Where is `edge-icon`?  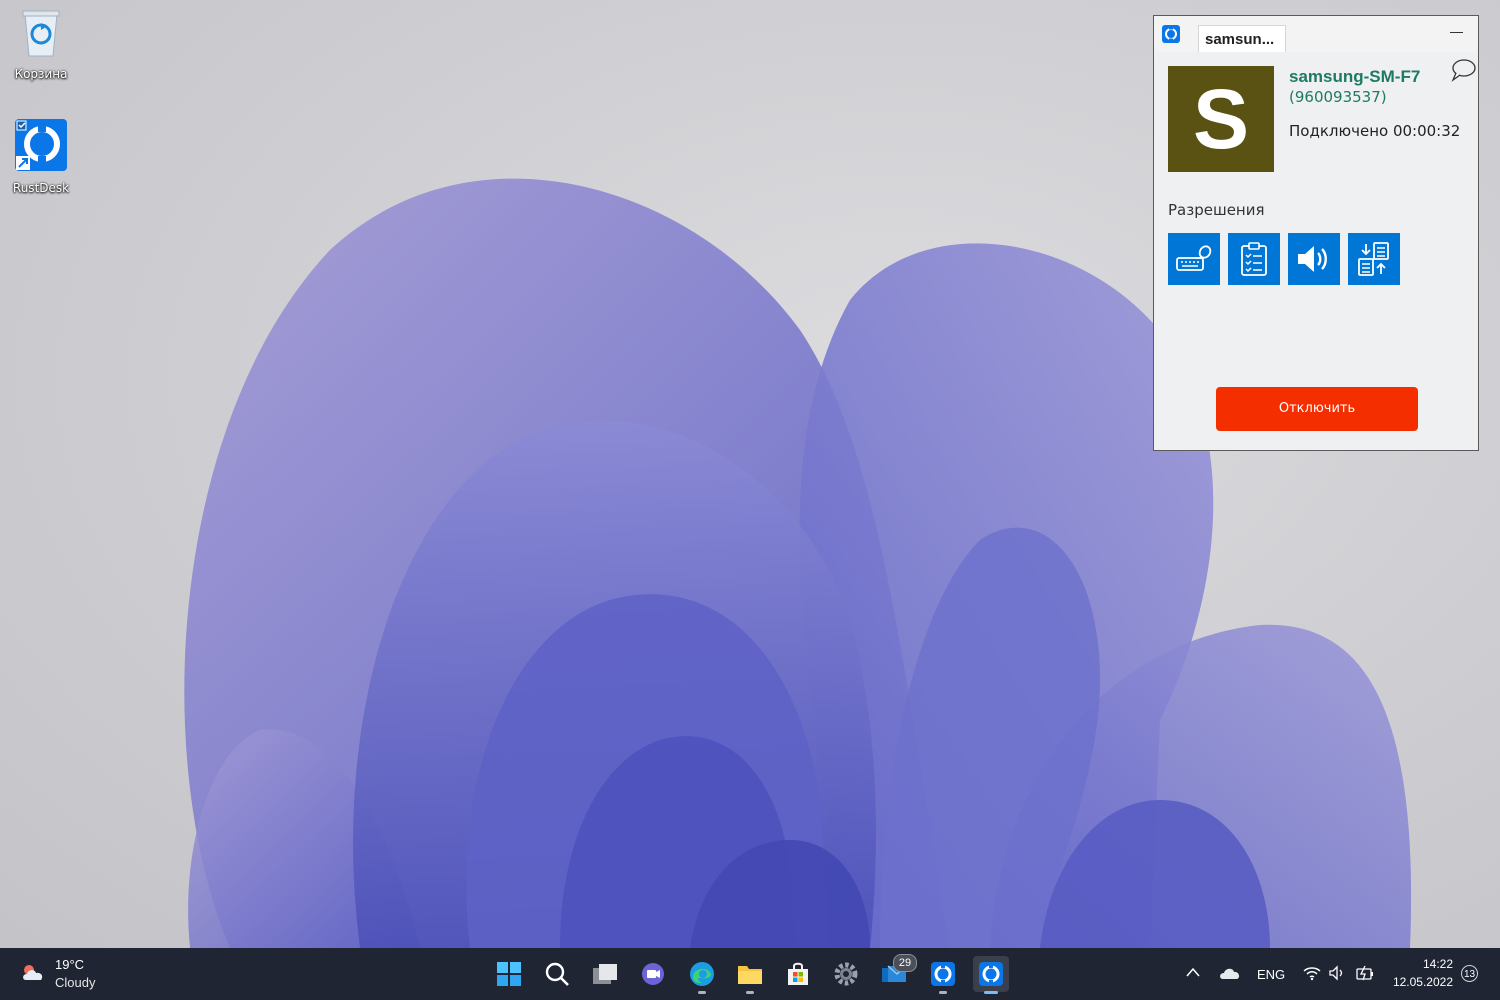 edge-icon is located at coordinates (702, 974).